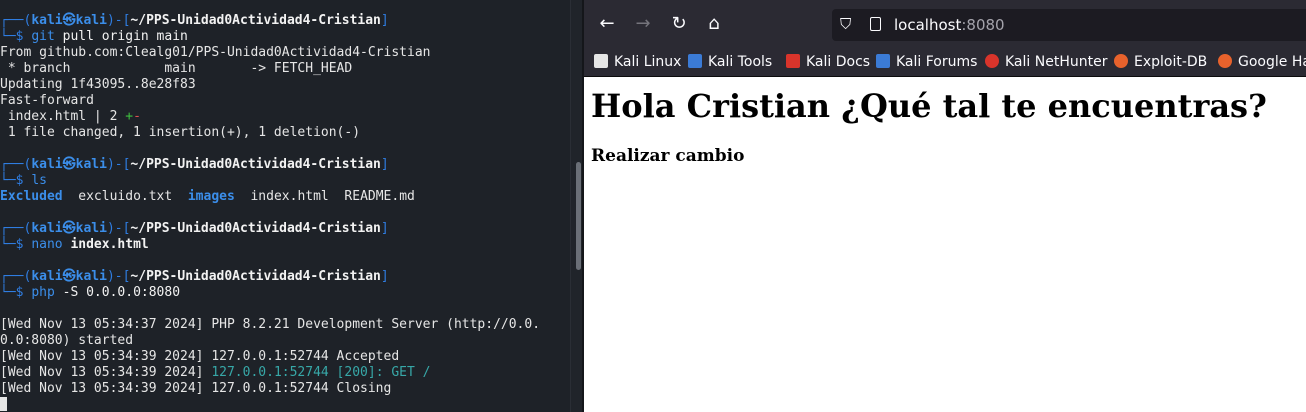  Describe the element at coordinates (285, 404) in the screenshot. I see `cursor-line` at that location.